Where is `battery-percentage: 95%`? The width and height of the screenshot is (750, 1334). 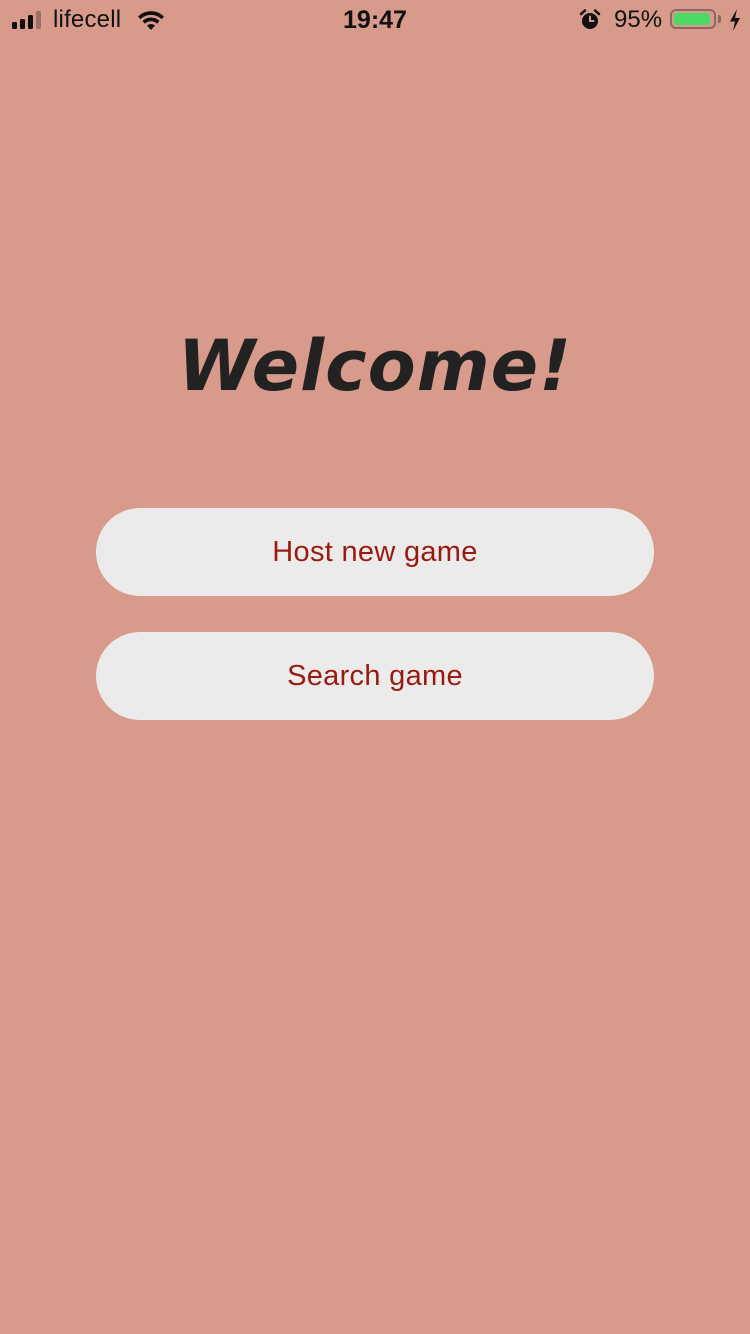
battery-percentage: 95% is located at coordinates (638, 19).